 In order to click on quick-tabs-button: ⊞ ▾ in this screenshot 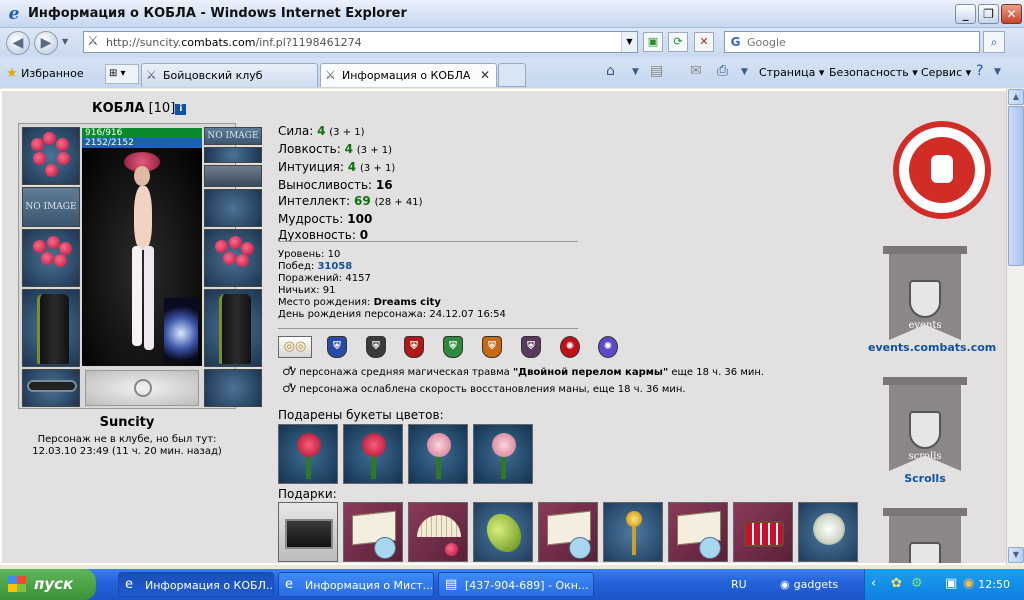, I will do `click(122, 74)`.